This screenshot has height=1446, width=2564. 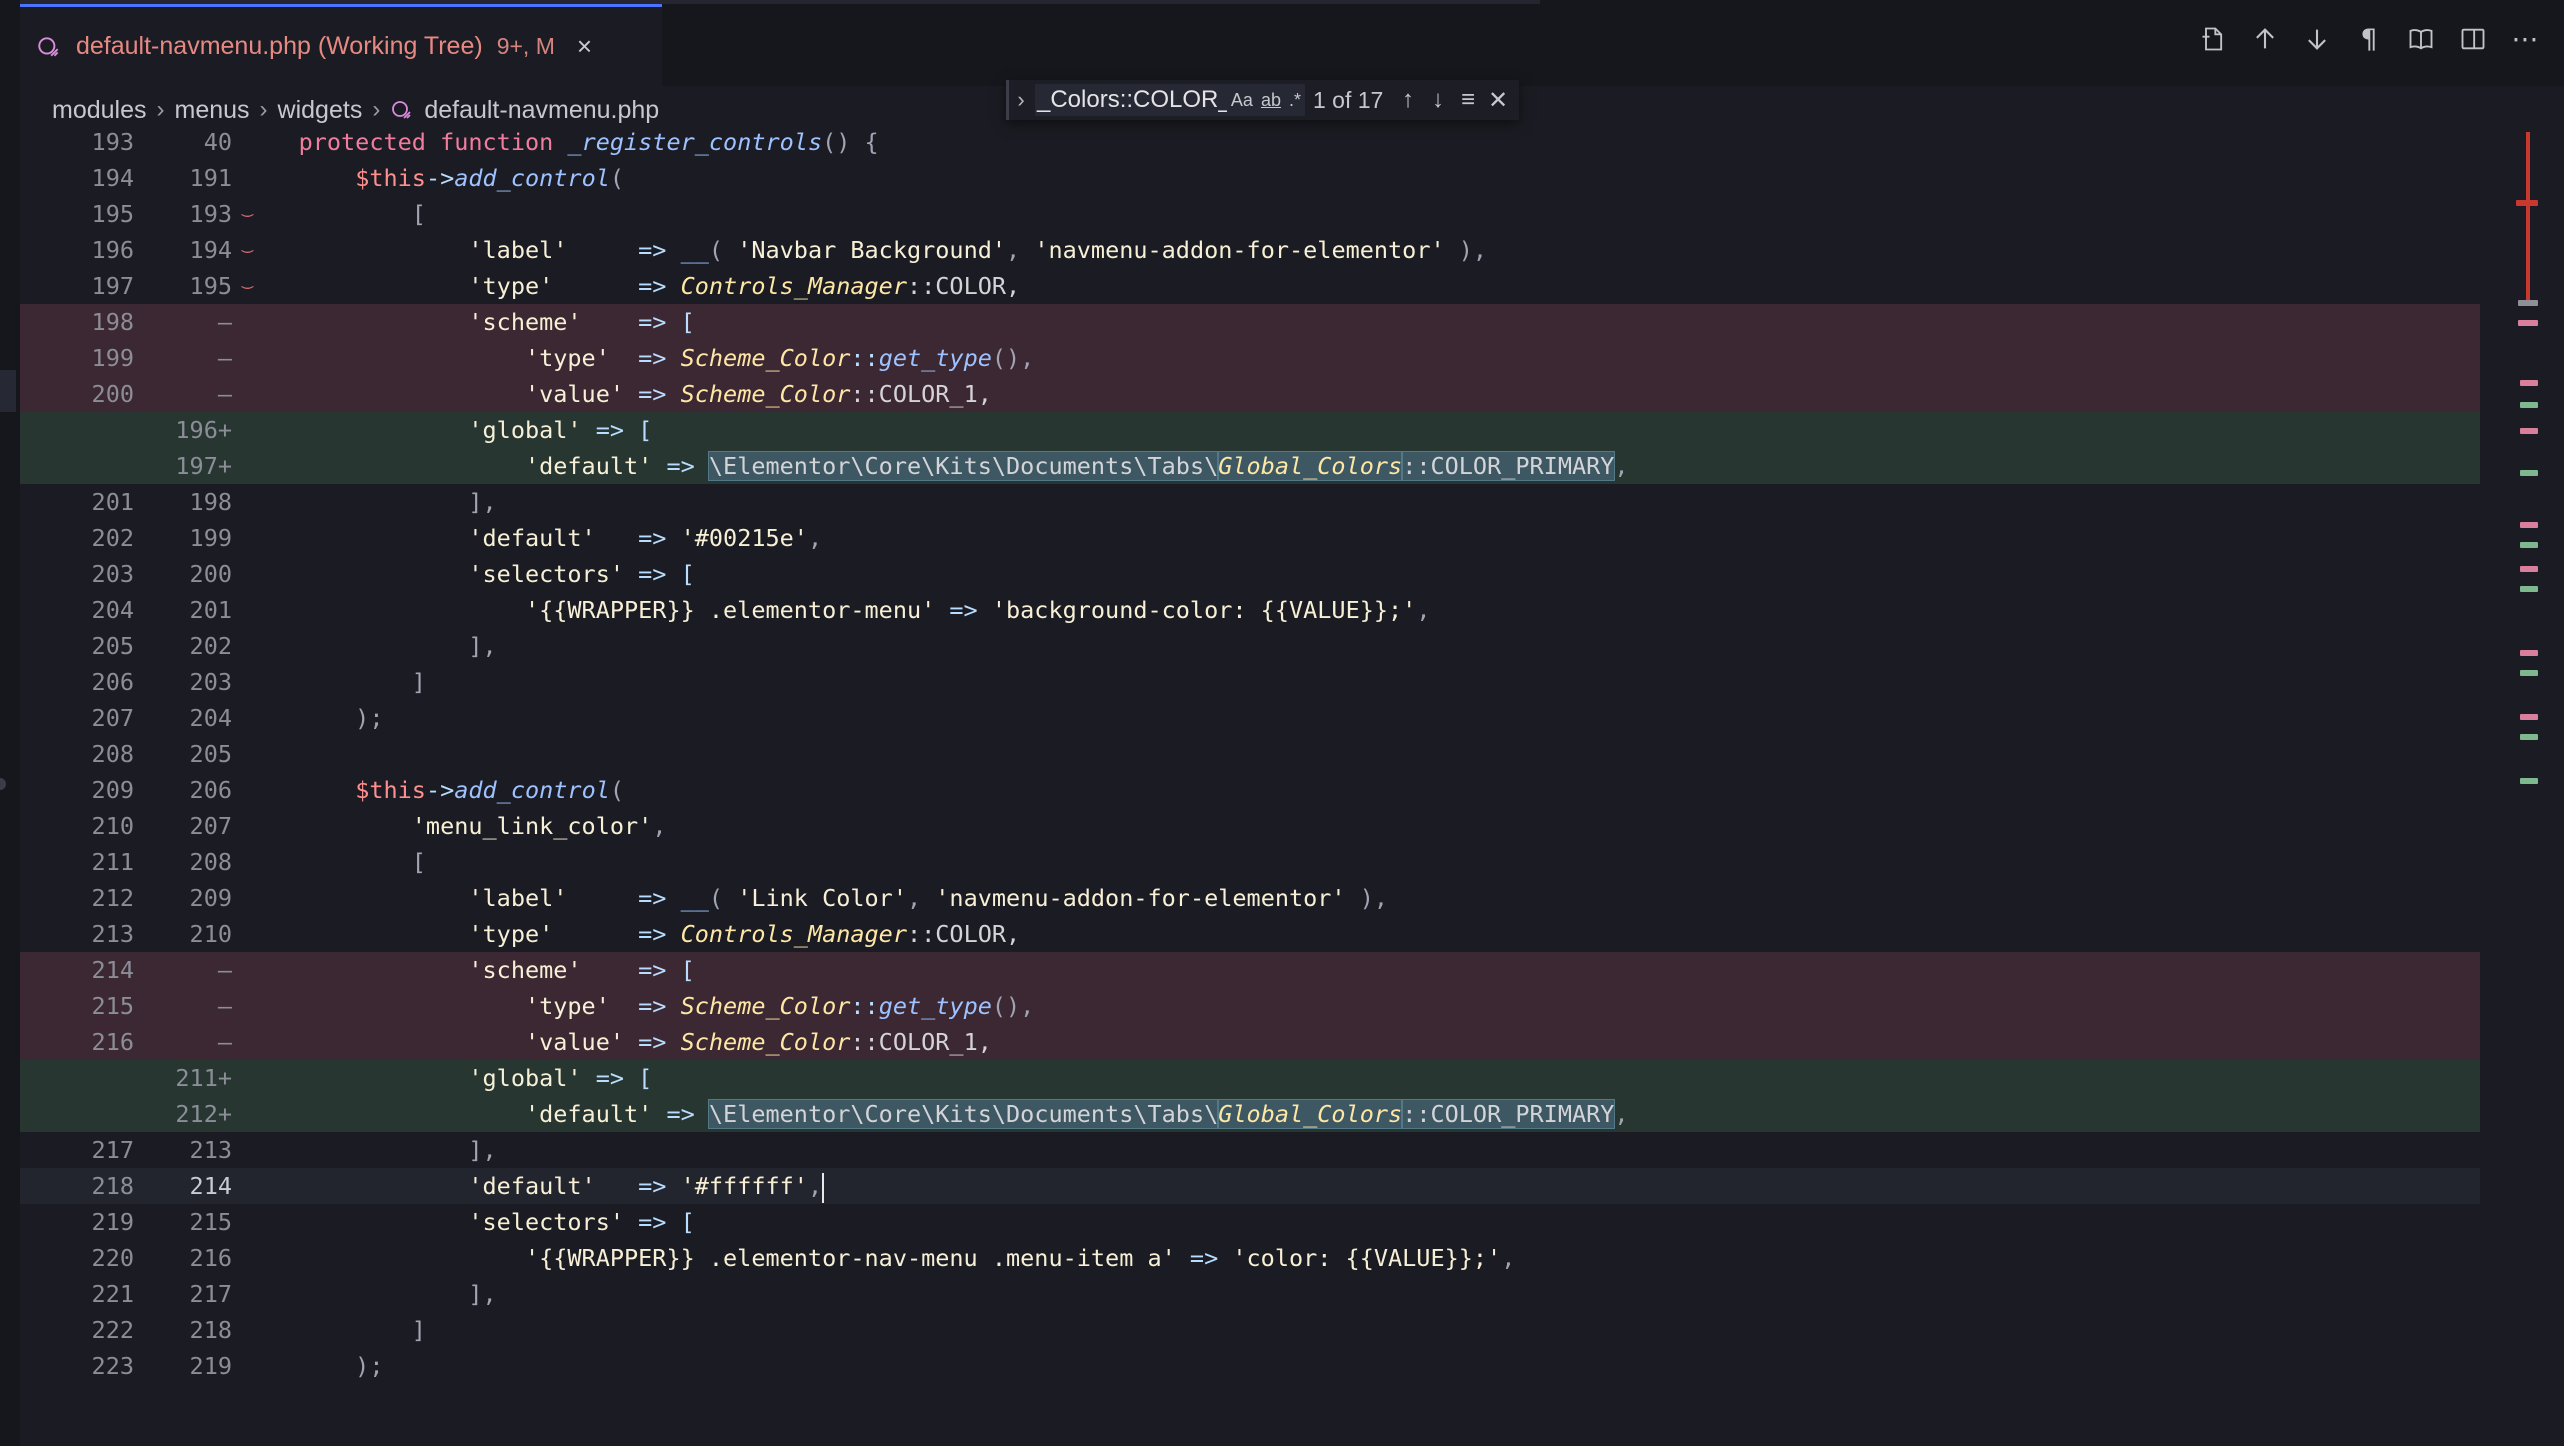 I want to click on code-line: 200 — 'value' => Scheme_Color::COLOR_1,, so click(x=1250, y=394).